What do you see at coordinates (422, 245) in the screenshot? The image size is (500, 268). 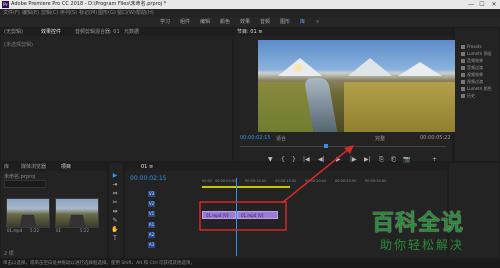 I see `watermark-tagline: 助你轻松解决` at bounding box center [422, 245].